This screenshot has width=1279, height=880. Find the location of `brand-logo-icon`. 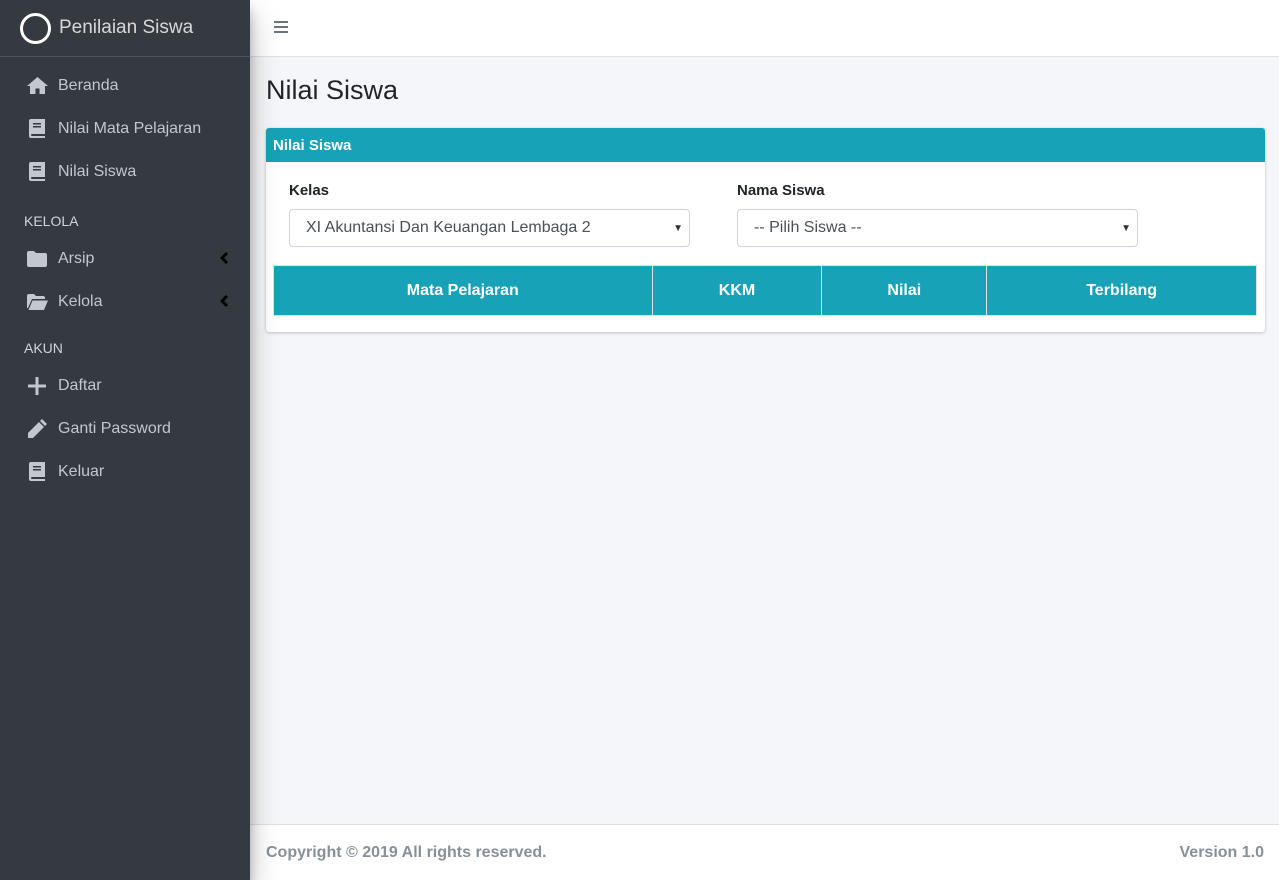

brand-logo-icon is located at coordinates (35, 28).